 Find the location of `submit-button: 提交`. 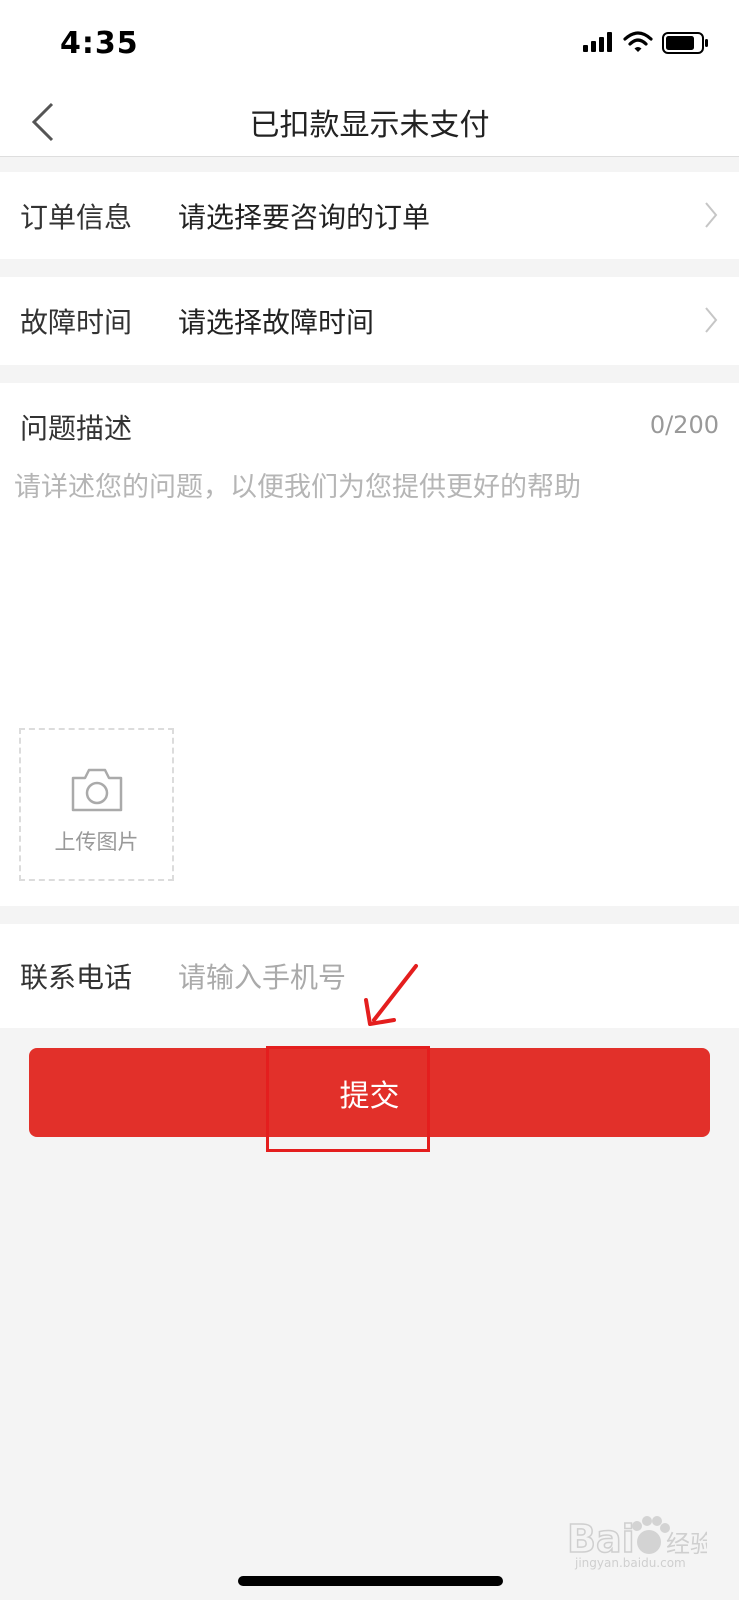

submit-button: 提交 is located at coordinates (369, 1092).